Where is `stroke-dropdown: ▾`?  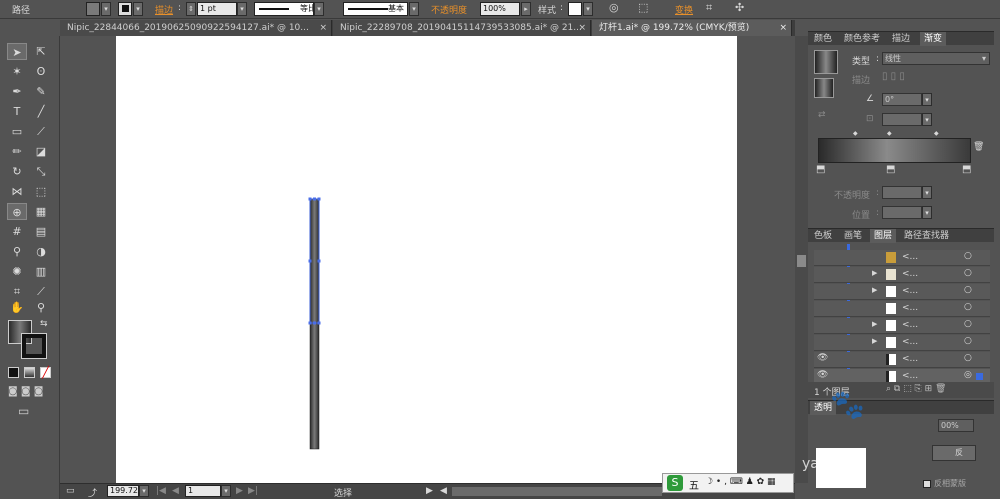
stroke-dropdown: ▾ is located at coordinates (138, 9).